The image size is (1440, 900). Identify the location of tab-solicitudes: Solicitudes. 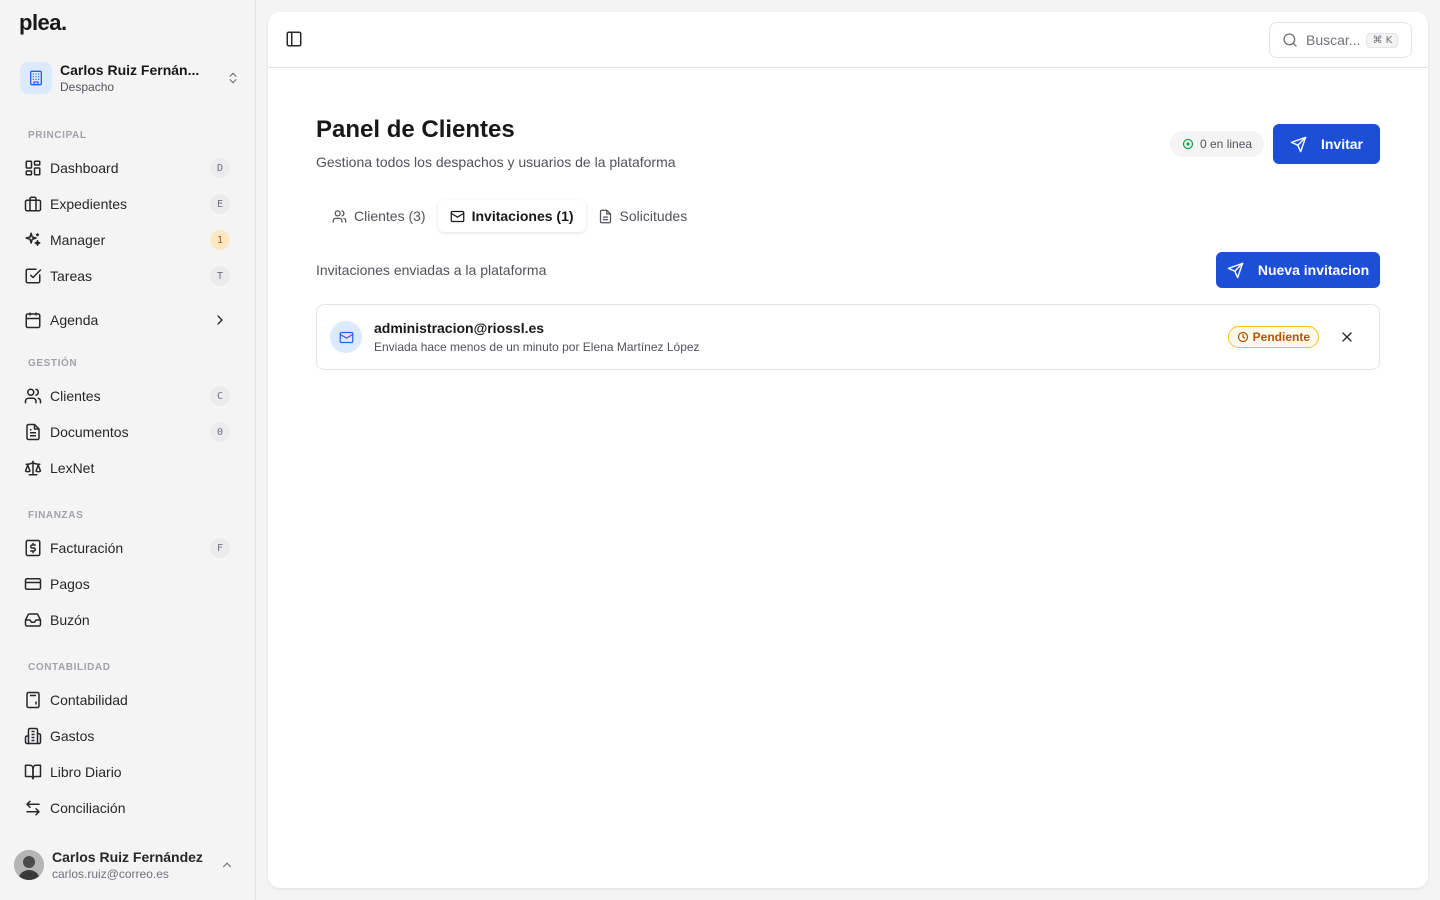
(643, 216).